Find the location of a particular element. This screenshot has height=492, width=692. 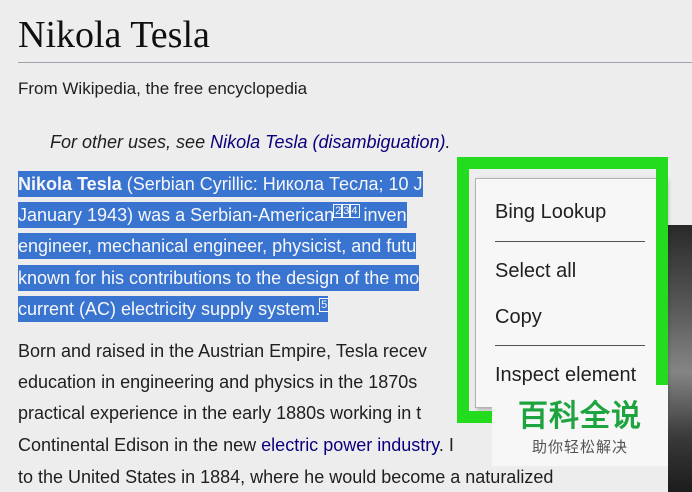

selected-text: (Serbian Cyrillic: Никола Тесла; 10 J is located at coordinates (272, 184).